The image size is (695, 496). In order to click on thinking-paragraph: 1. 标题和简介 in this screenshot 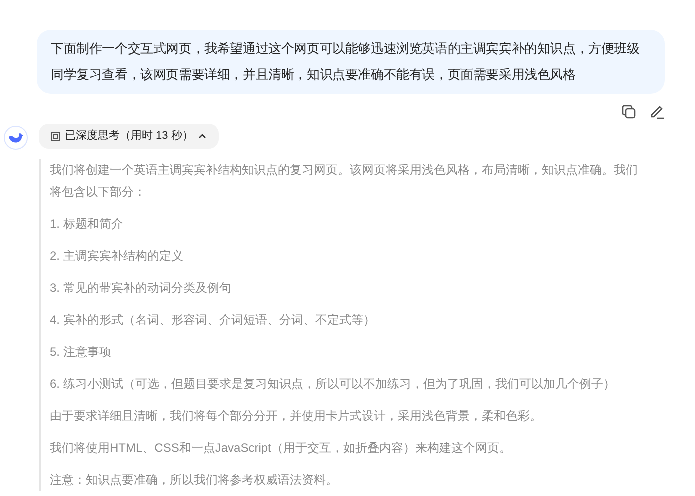, I will do `click(87, 224)`.